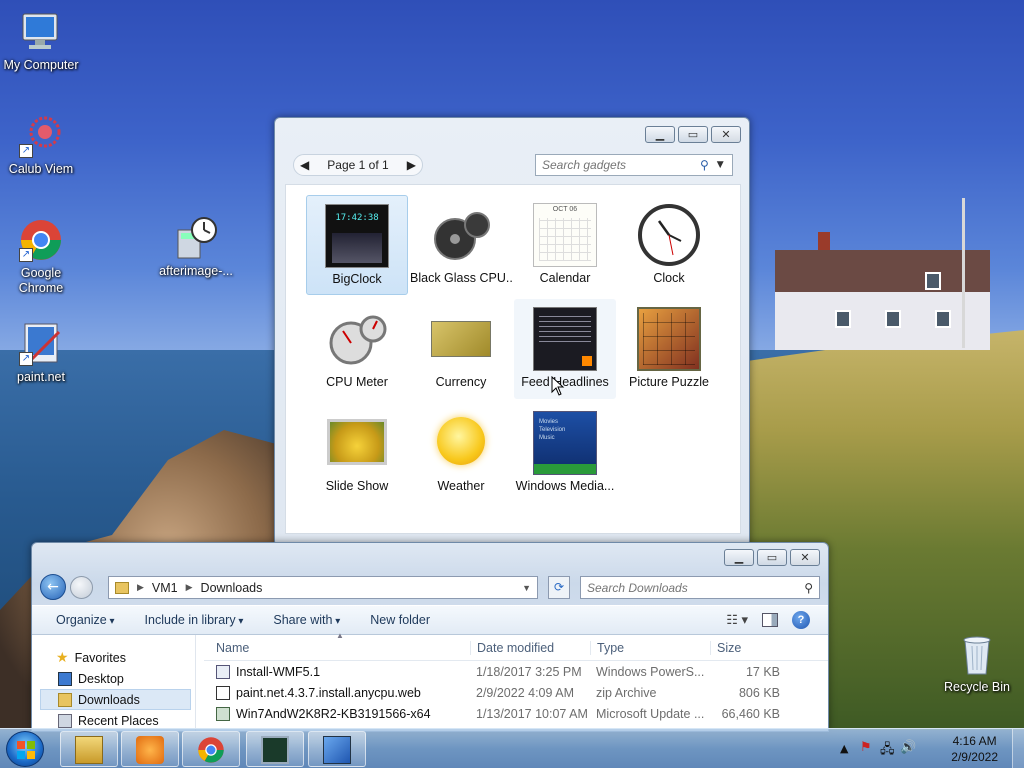  Describe the element at coordinates (737, 620) in the screenshot. I see `view-options-icon: ☷ ▾` at that location.